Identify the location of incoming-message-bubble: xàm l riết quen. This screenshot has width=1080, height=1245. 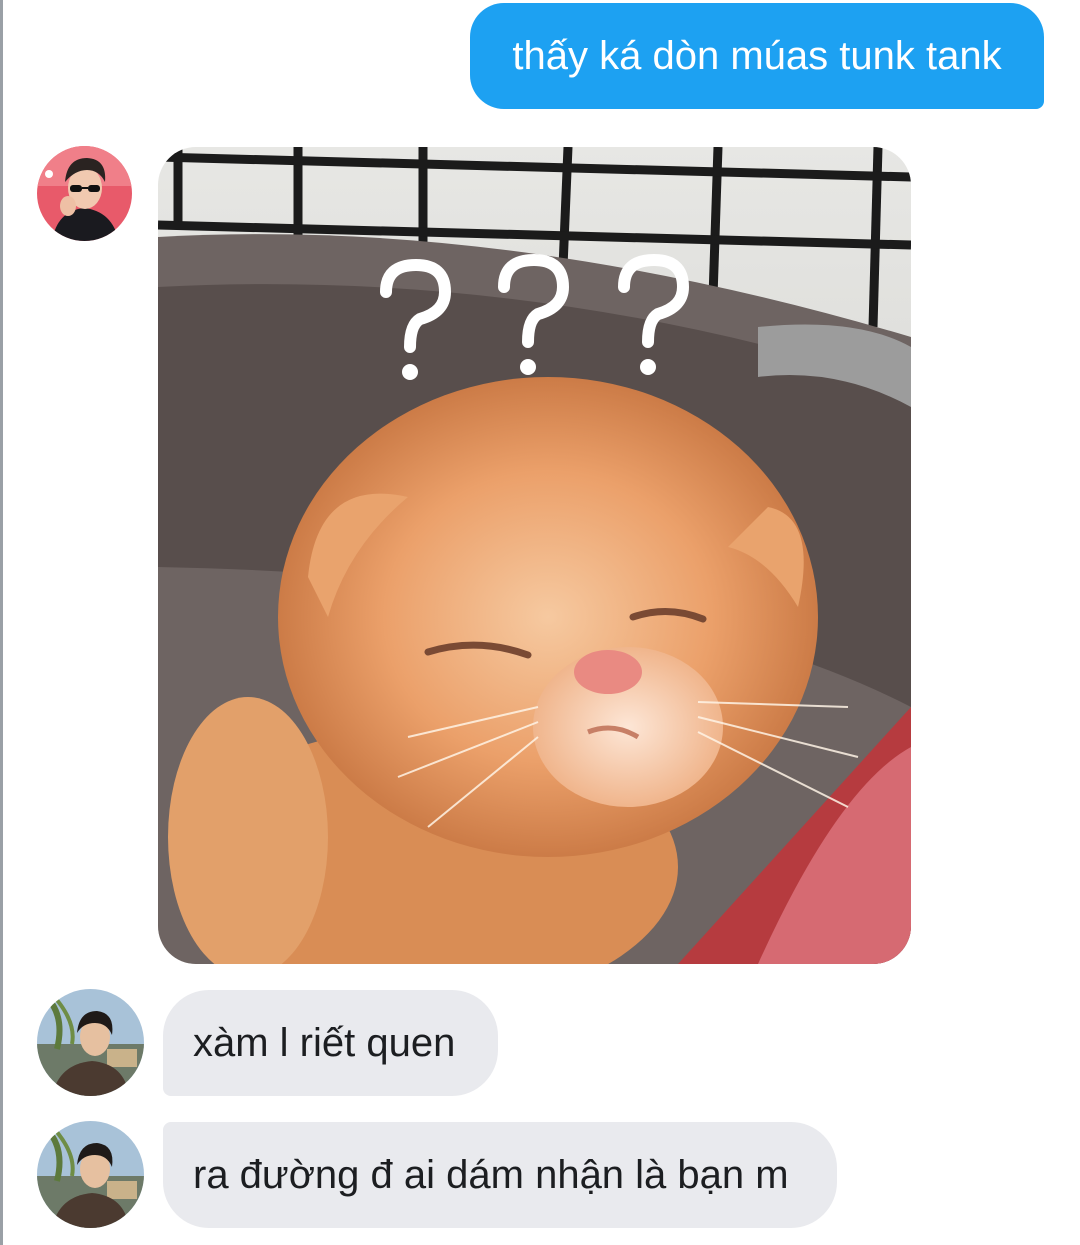
(330, 1043).